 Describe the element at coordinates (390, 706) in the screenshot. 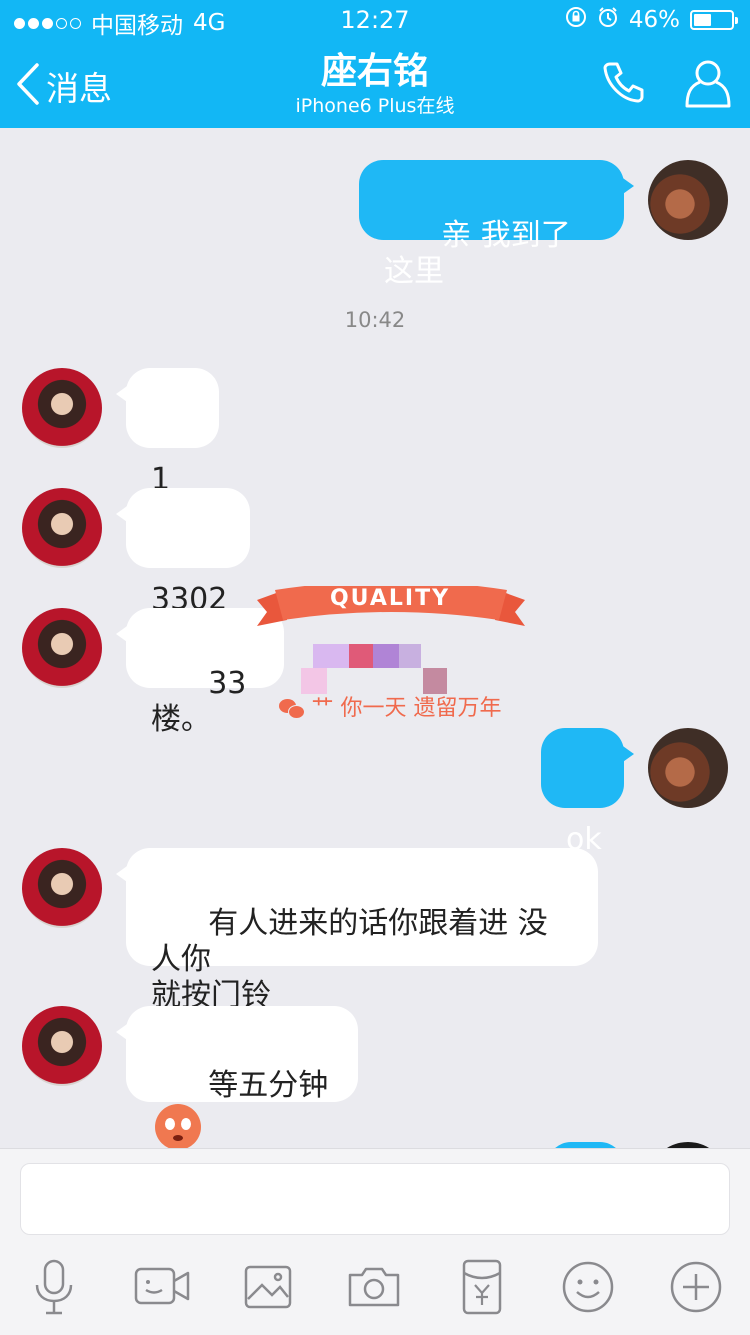

I see `watermark-slogan: 艹 你一天 遗留万年` at that location.